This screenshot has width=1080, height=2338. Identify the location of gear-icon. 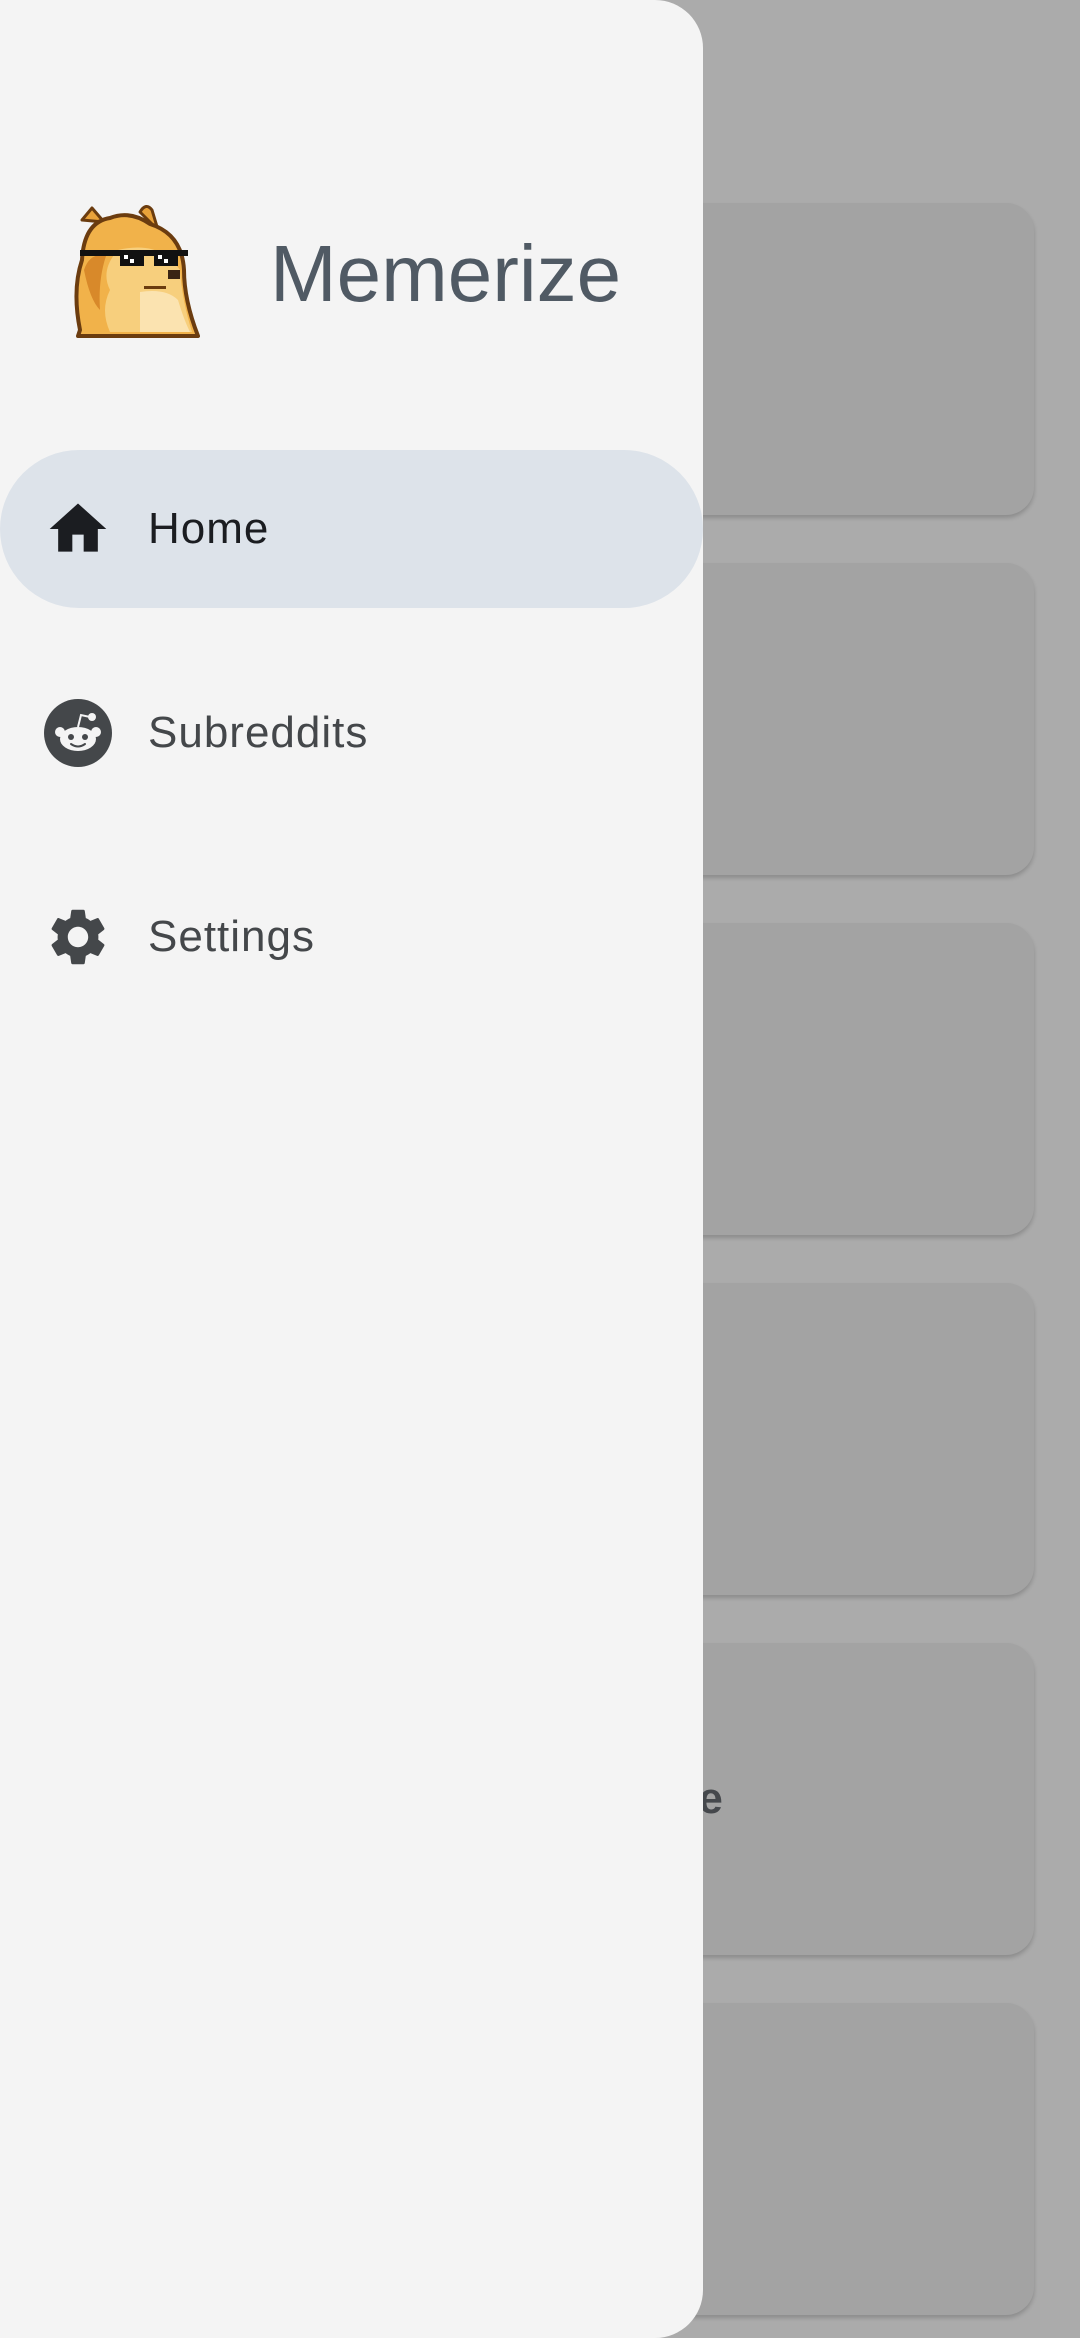
(78, 937).